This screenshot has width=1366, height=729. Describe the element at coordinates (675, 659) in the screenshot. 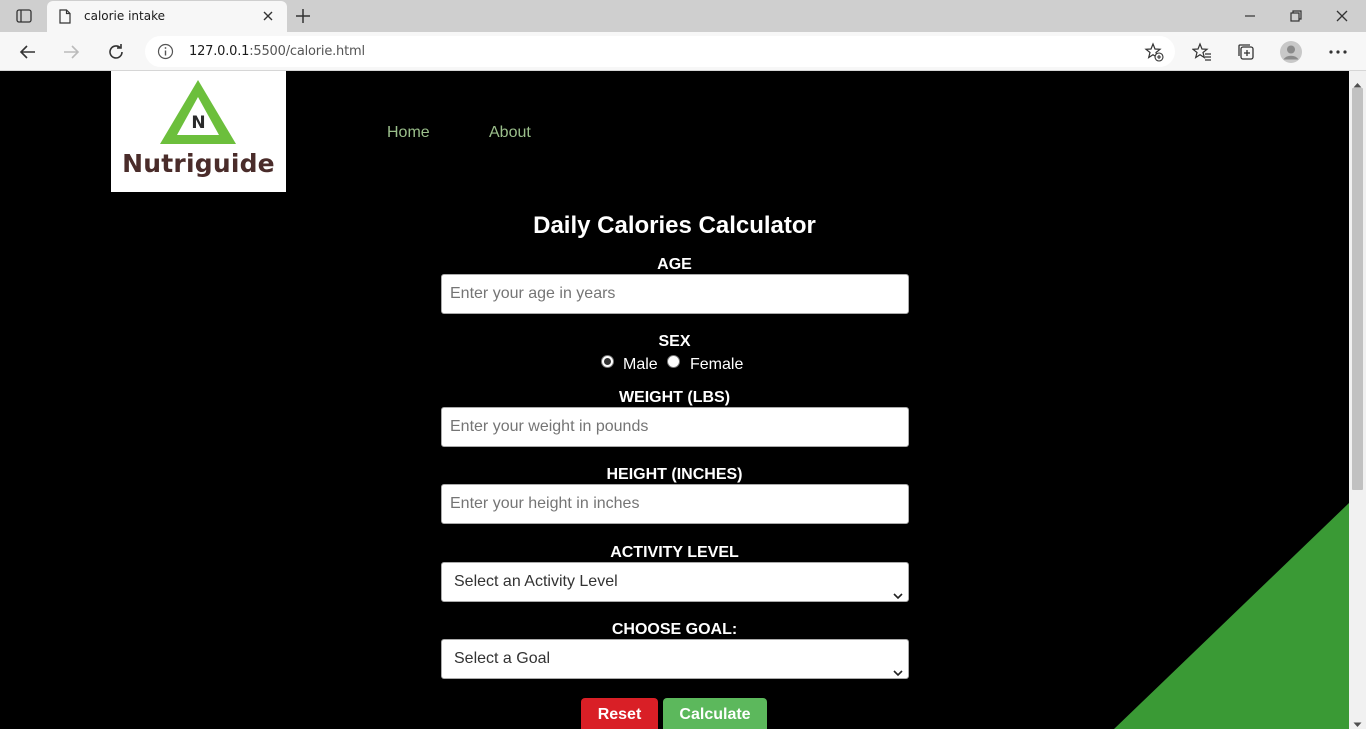

I see `goal-select: Select a Goal` at that location.